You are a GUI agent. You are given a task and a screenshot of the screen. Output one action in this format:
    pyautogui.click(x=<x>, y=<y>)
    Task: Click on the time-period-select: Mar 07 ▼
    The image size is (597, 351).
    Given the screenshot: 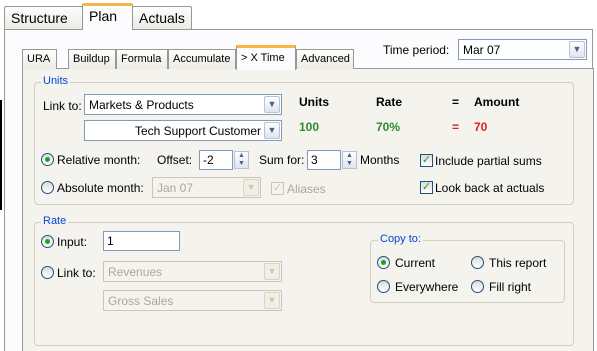 What is the action you would take?
    pyautogui.click(x=522, y=49)
    